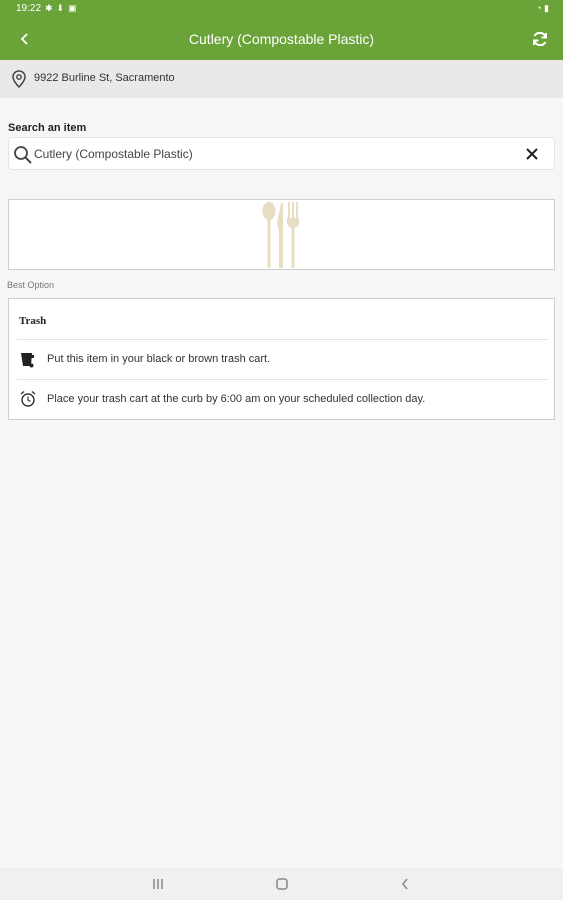 Image resolution: width=563 pixels, height=900 pixels. Describe the element at coordinates (539, 8) in the screenshot. I see `wifi-icon: ◔` at that location.